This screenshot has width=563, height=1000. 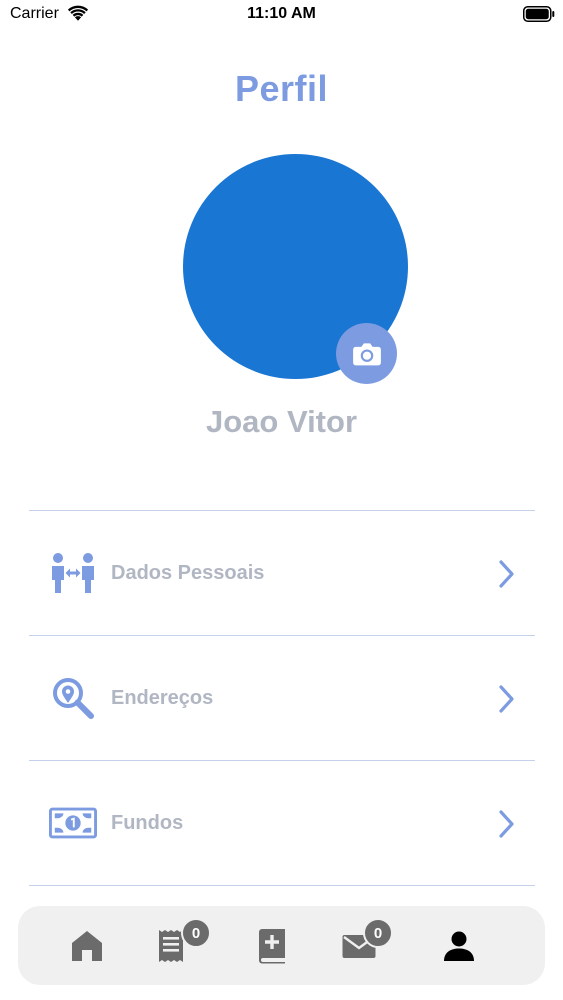 I want to click on tab-profile, so click(x=459, y=945).